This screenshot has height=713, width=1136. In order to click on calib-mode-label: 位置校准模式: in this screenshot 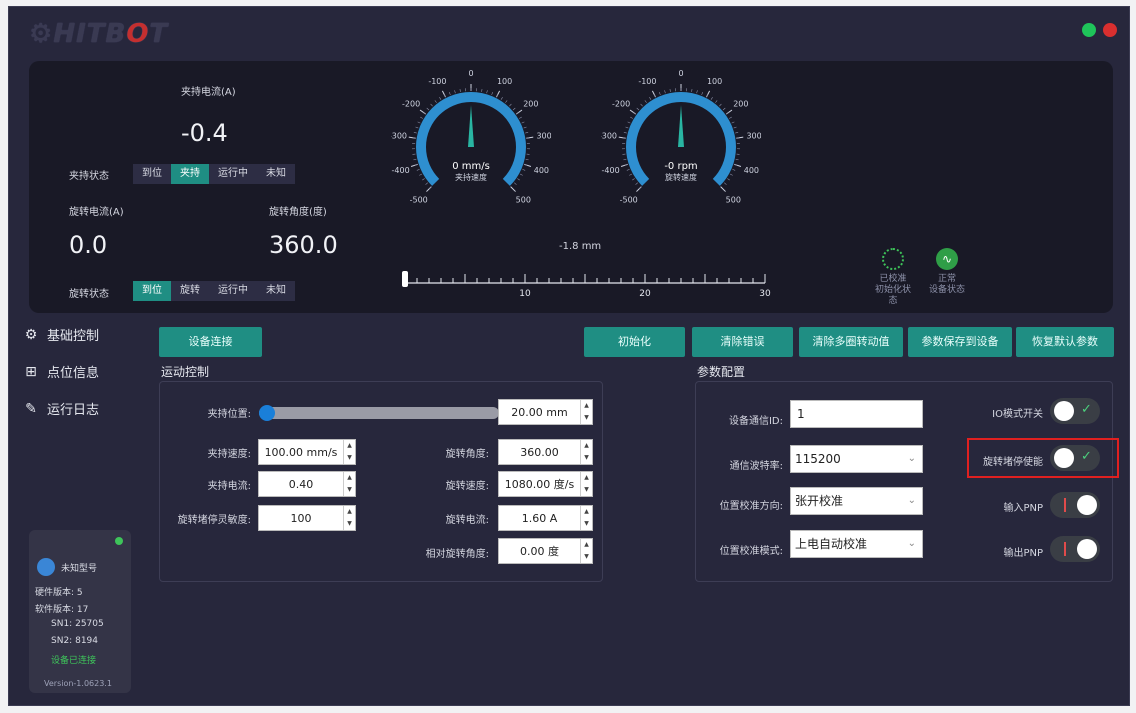, I will do `click(751, 551)`.